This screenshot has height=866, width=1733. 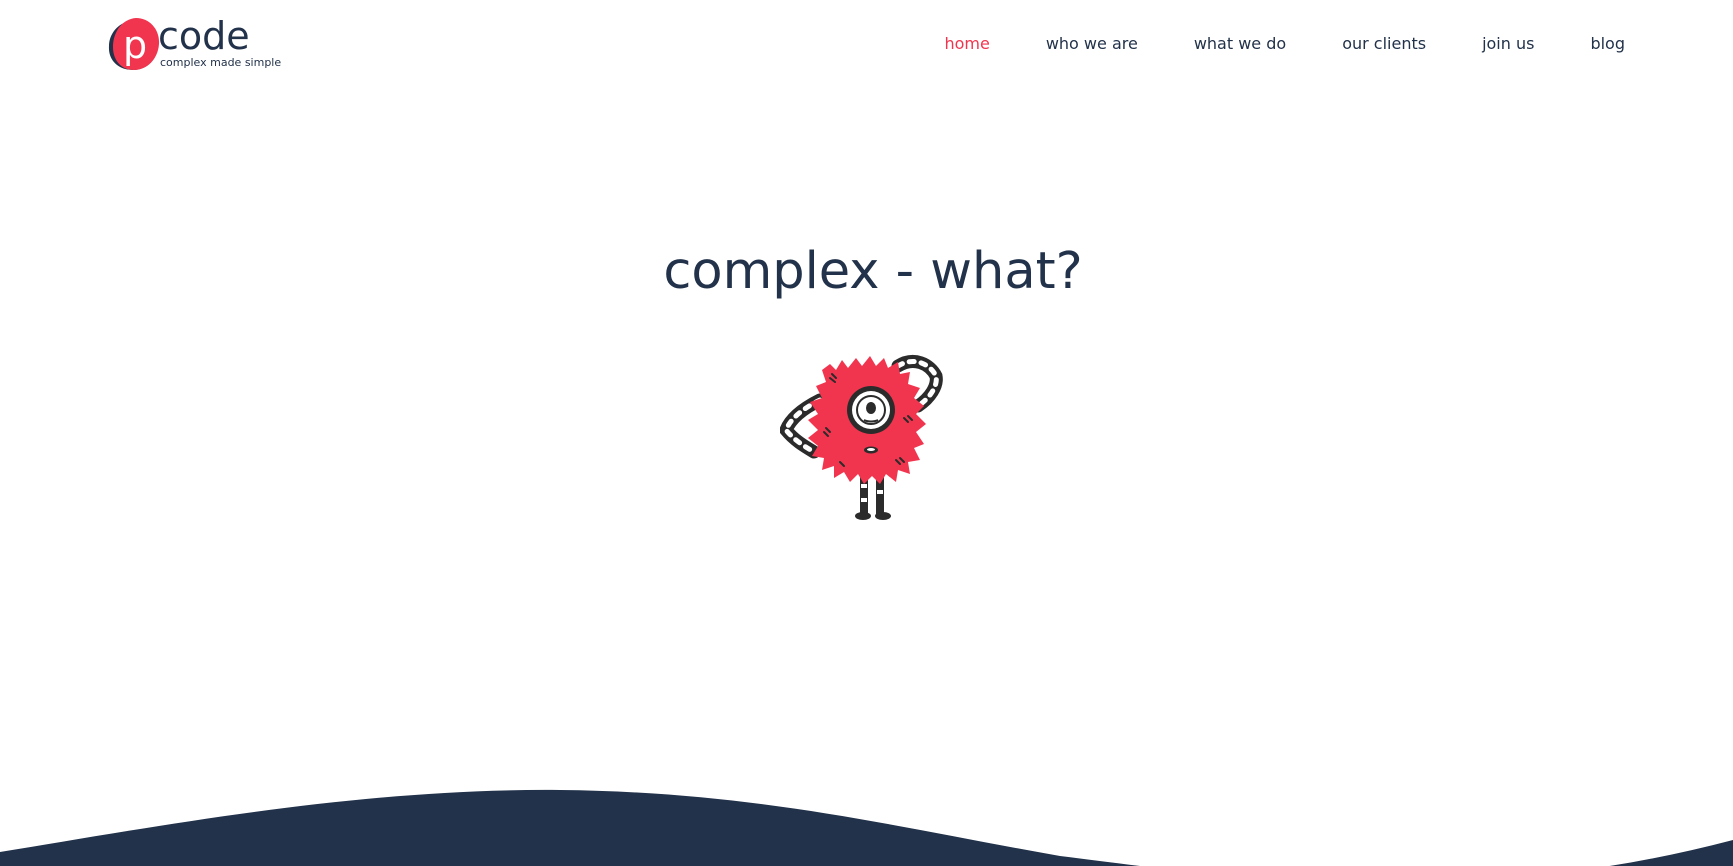 What do you see at coordinates (873, 272) in the screenshot?
I see `hero-title: complex - what?` at bounding box center [873, 272].